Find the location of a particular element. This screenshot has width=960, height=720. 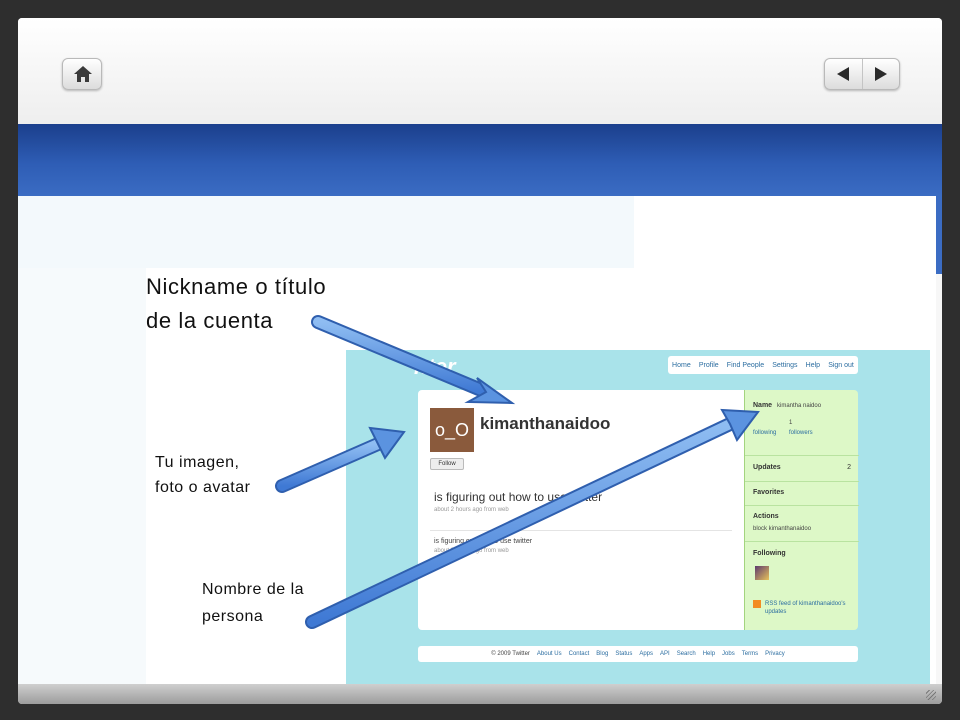

arrow-to-username is located at coordinates (413, 360).